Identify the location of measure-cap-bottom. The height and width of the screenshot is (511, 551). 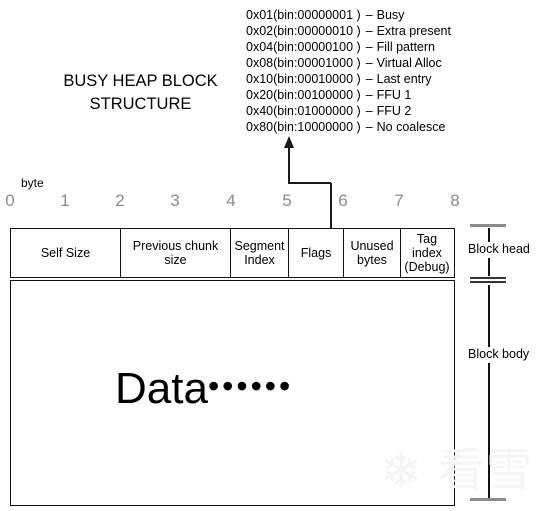
(488, 499).